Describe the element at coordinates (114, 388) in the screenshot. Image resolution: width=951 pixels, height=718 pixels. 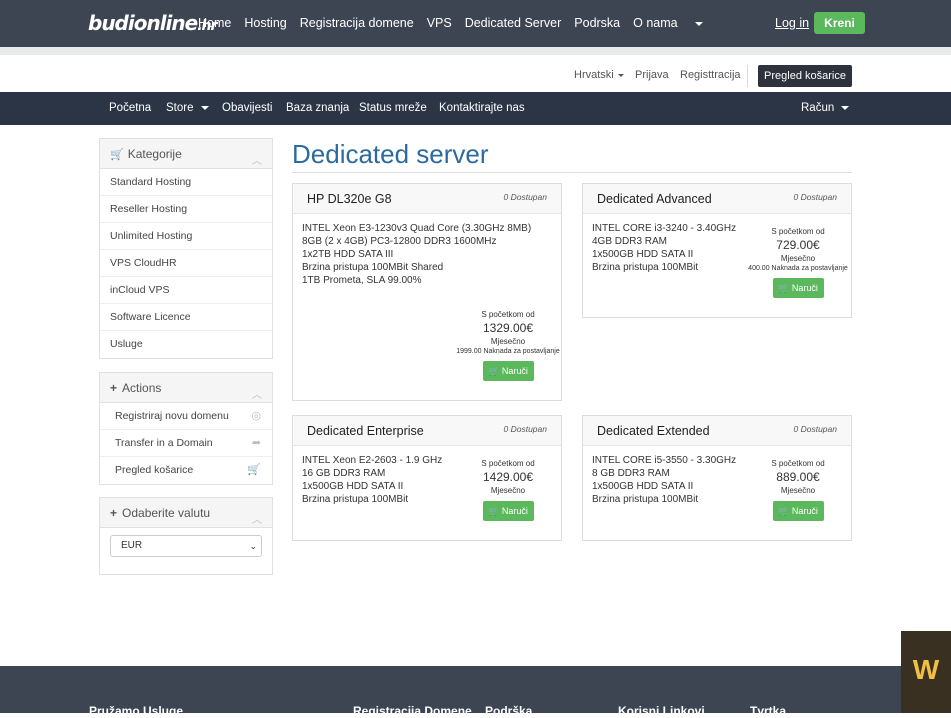
I see `plus-icon: +` at that location.